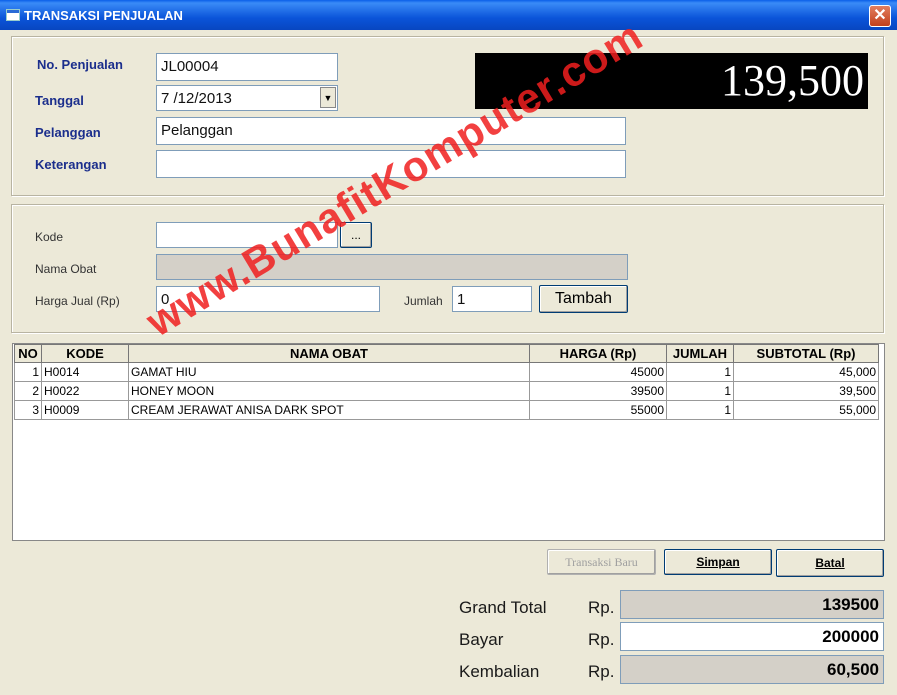 This screenshot has width=897, height=695. I want to click on kode-label: Kode, so click(49, 237).